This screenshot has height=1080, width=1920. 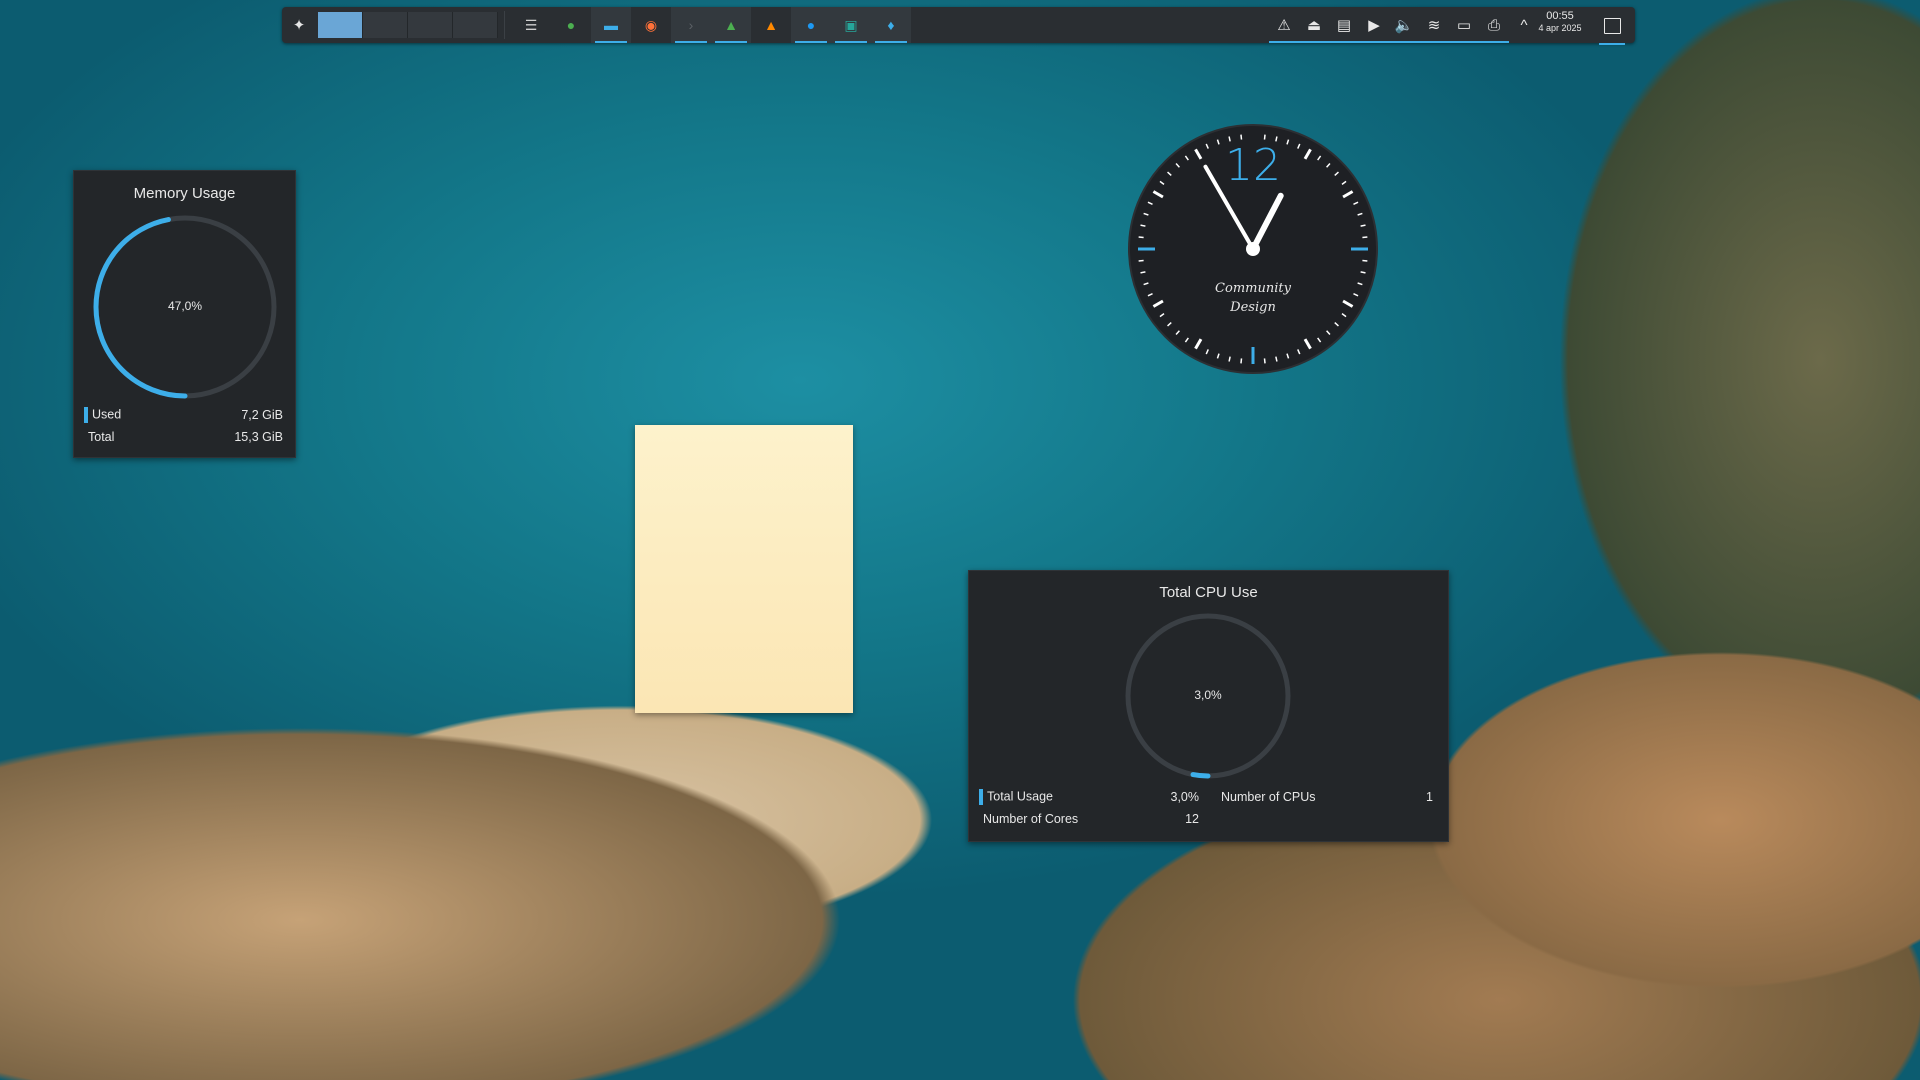 I want to click on task-terminal: ›, so click(x=691, y=25).